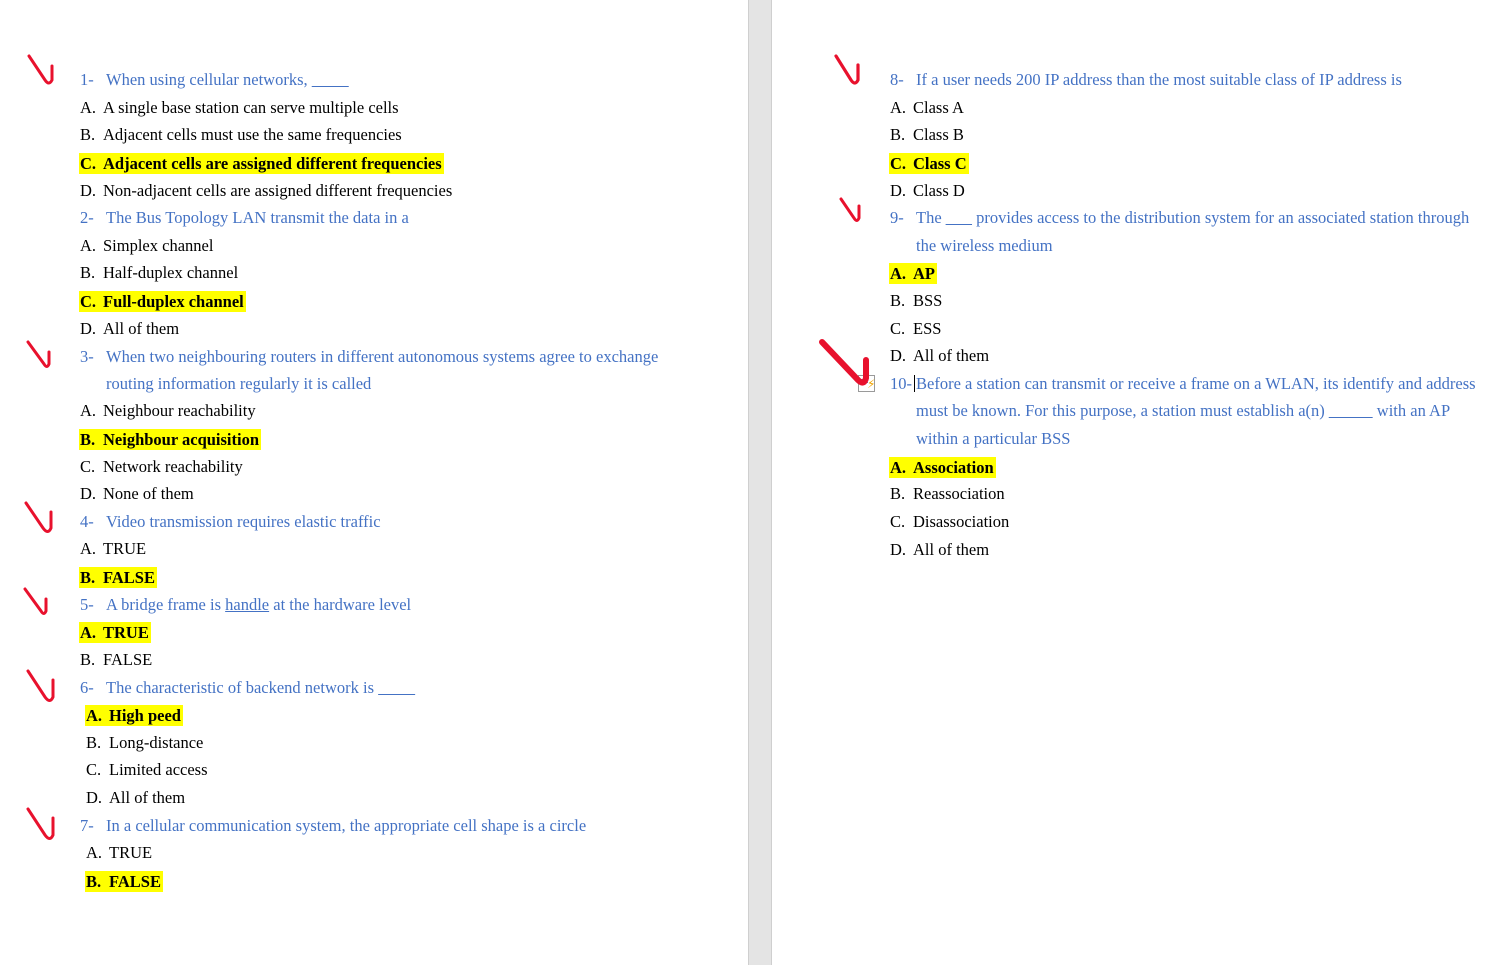  I want to click on question-6-option-d: D. All of them, so click(135, 797).